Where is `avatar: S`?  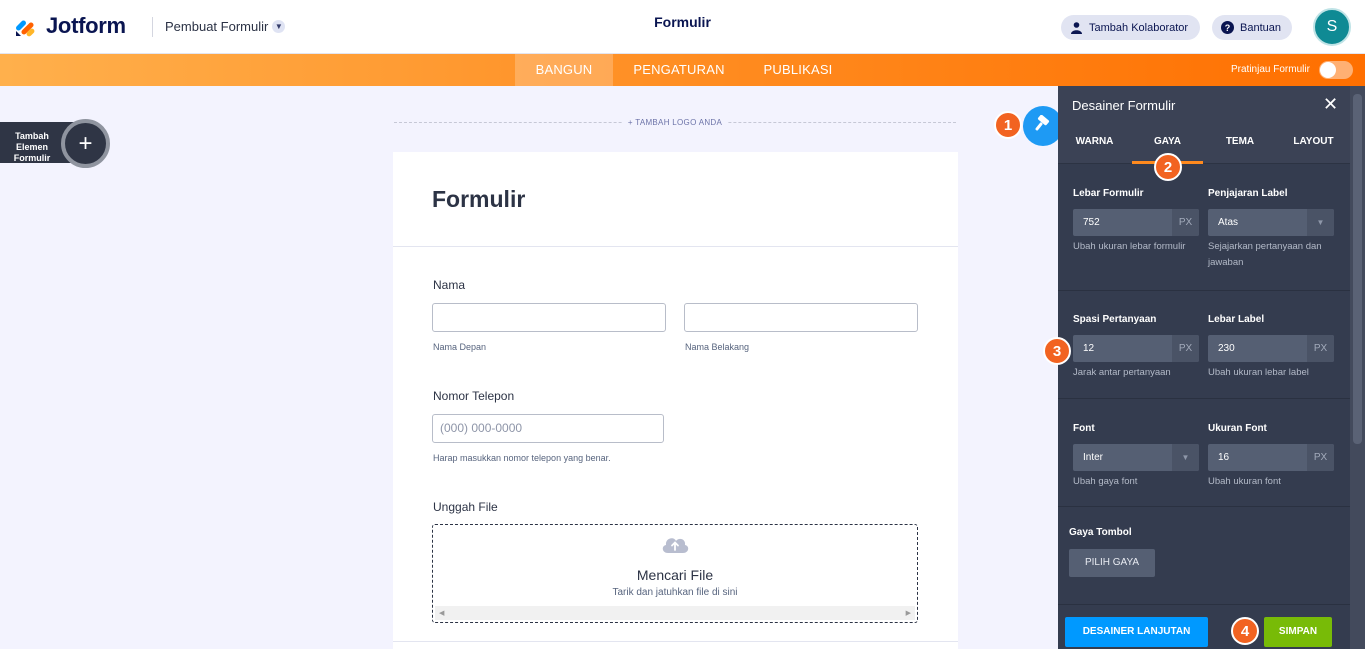 avatar: S is located at coordinates (1332, 27).